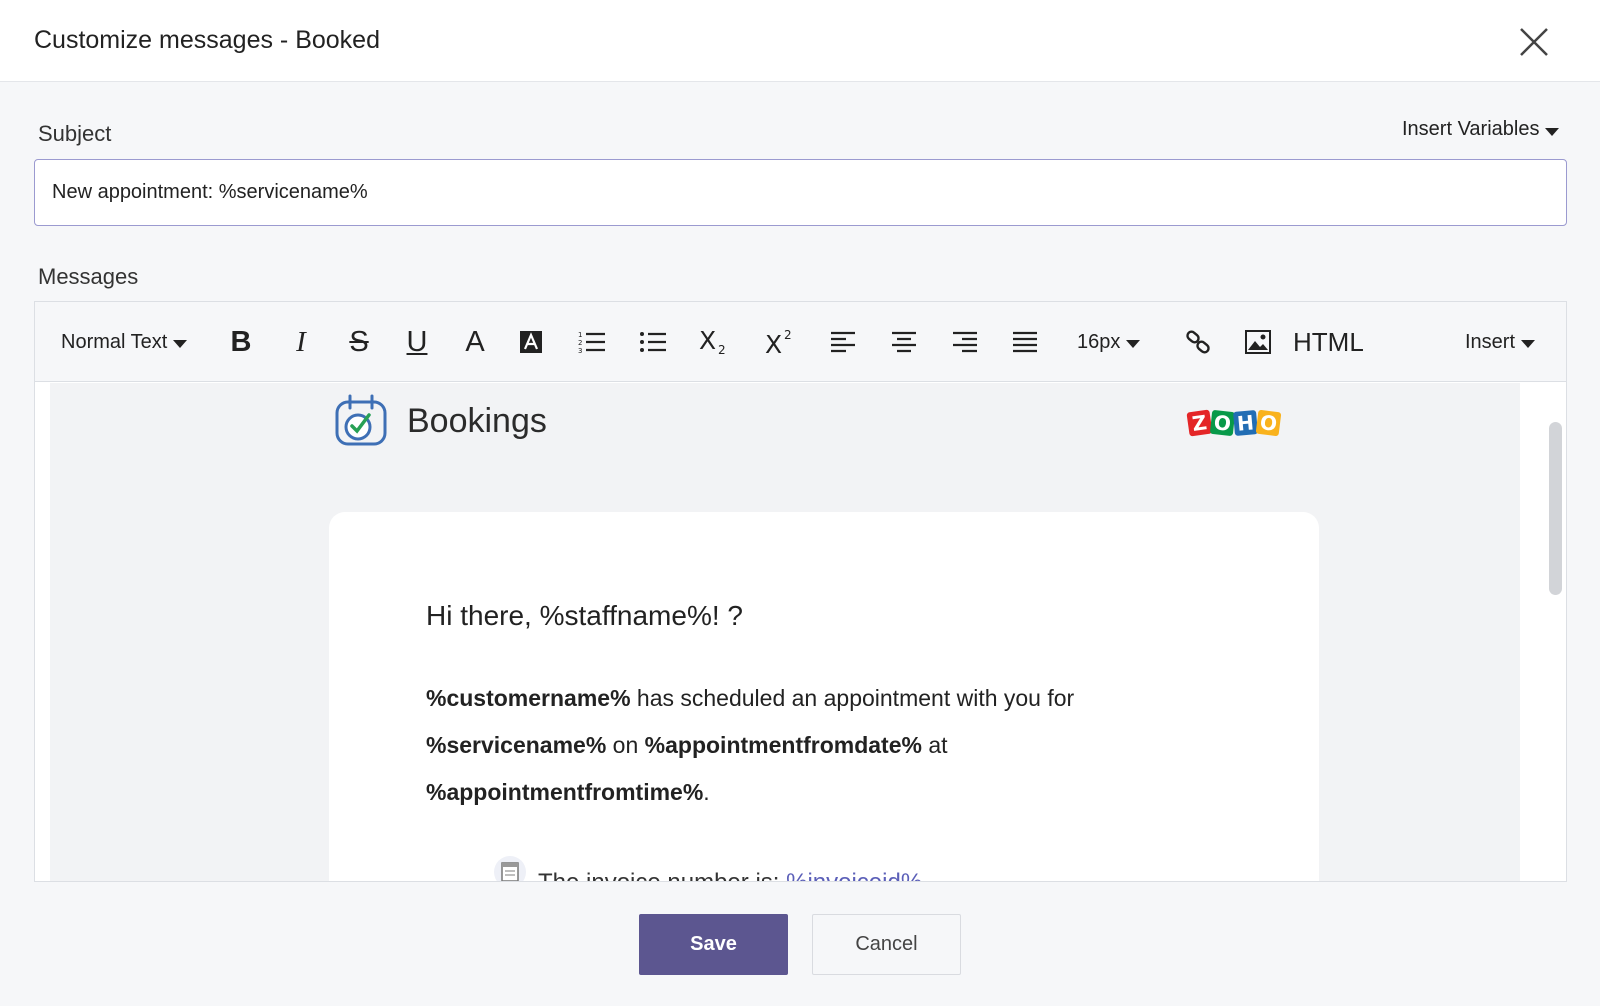 This screenshot has height=1006, width=1600. I want to click on message-text: at, so click(934, 745).